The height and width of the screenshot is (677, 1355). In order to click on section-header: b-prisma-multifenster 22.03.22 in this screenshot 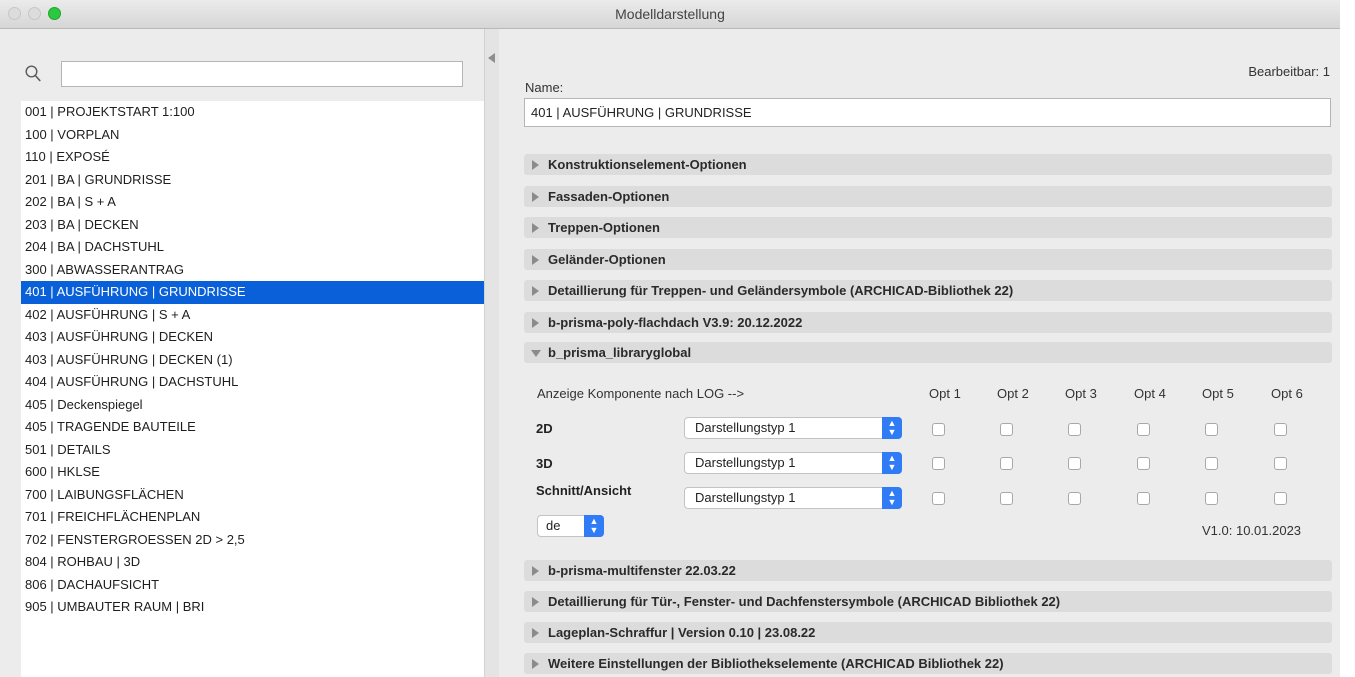, I will do `click(928, 570)`.